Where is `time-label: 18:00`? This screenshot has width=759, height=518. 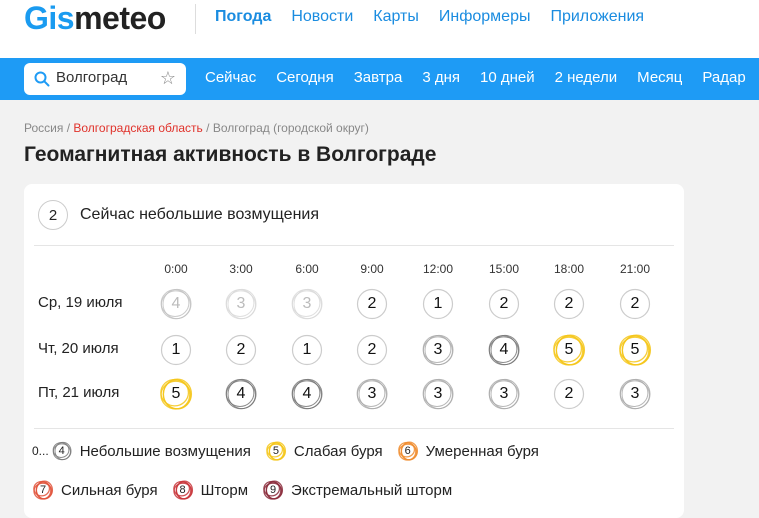
time-label: 18:00 is located at coordinates (569, 269).